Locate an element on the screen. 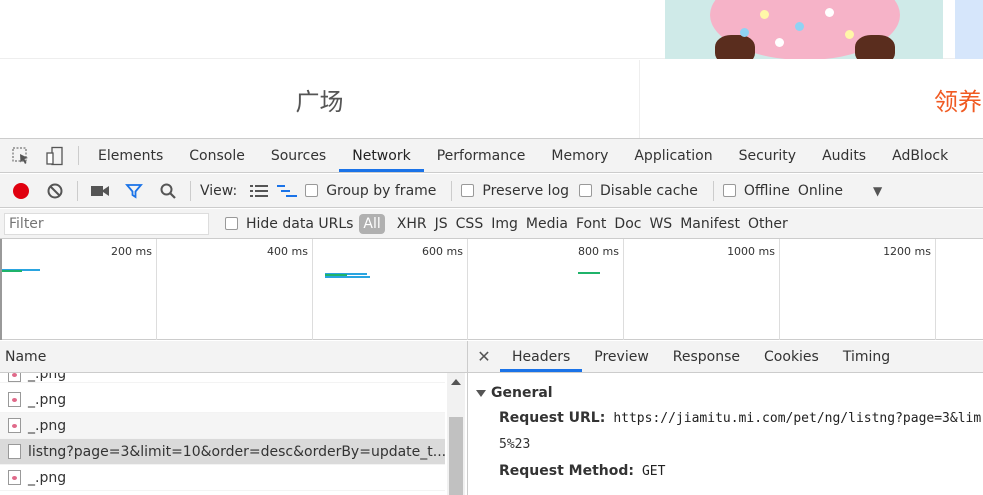 This screenshot has height=495, width=983. group-by-frame-checkbox: Group by frame is located at coordinates (370, 191).